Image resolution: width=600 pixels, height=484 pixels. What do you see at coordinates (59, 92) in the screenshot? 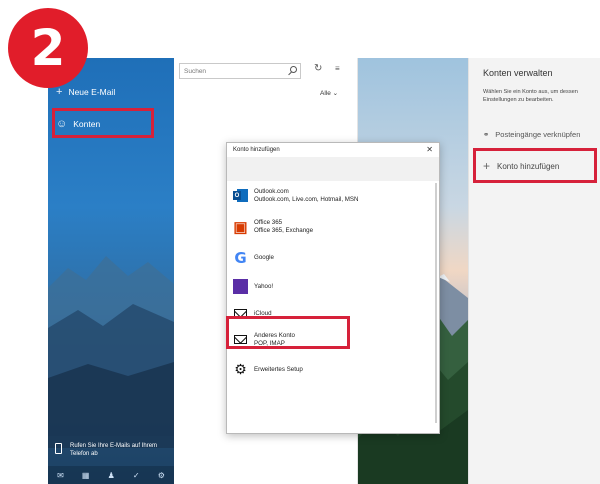
I see `plus-icon: +` at bounding box center [59, 92].